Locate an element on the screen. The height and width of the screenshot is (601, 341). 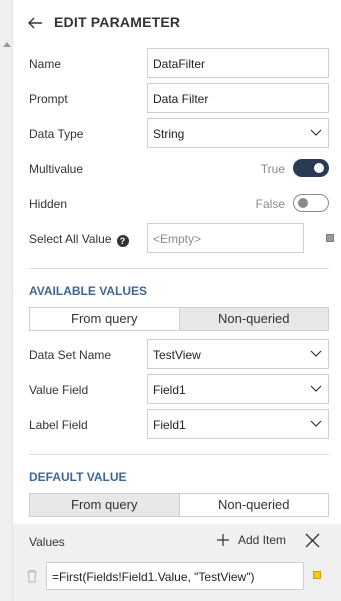
prompt-label: Prompt is located at coordinates (48, 99).